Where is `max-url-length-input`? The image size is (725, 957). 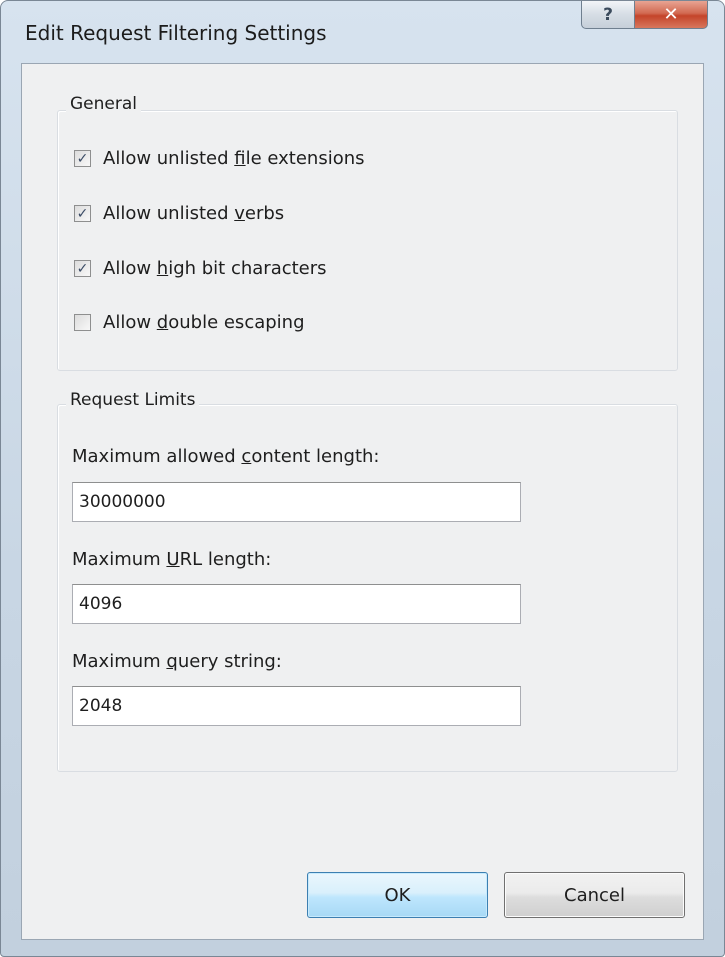
max-url-length-input is located at coordinates (296, 604).